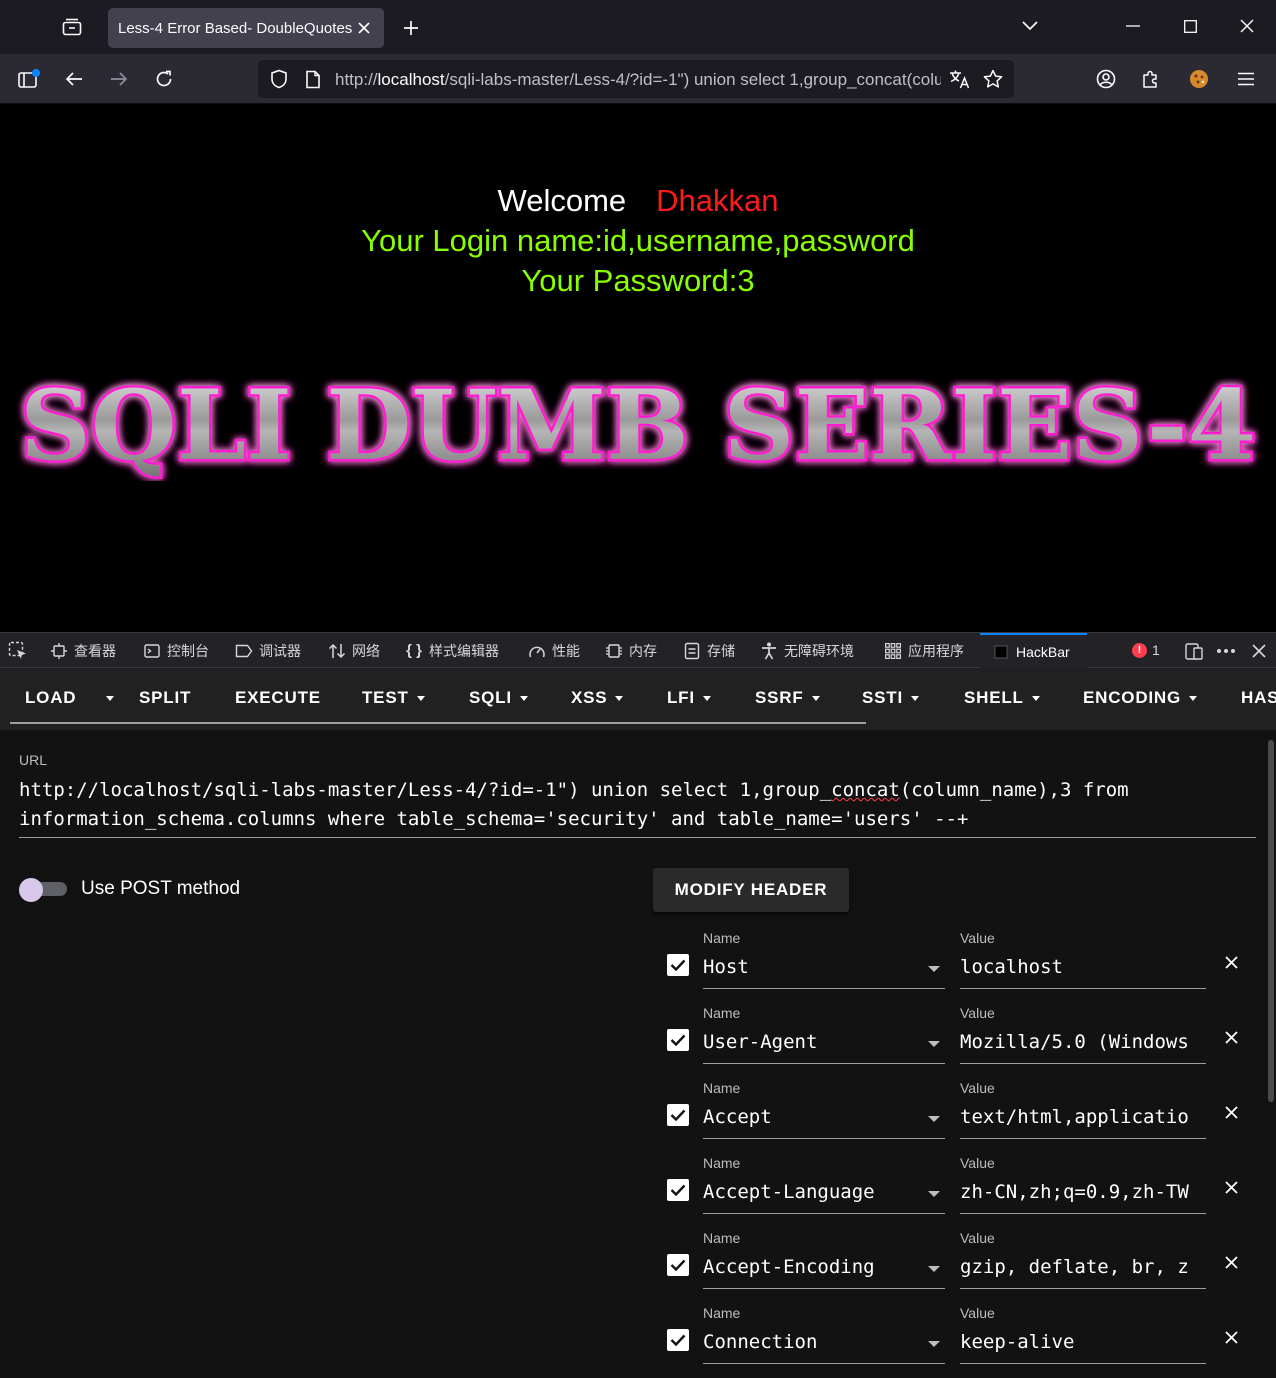 The height and width of the screenshot is (1378, 1276). Describe the element at coordinates (977, 1088) in the screenshot. I see `header-value-label: Value` at that location.